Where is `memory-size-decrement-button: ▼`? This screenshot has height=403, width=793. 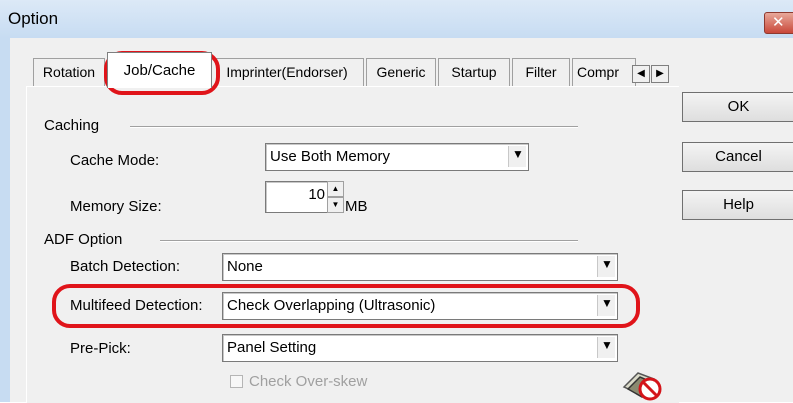 memory-size-decrement-button: ▼ is located at coordinates (335, 205).